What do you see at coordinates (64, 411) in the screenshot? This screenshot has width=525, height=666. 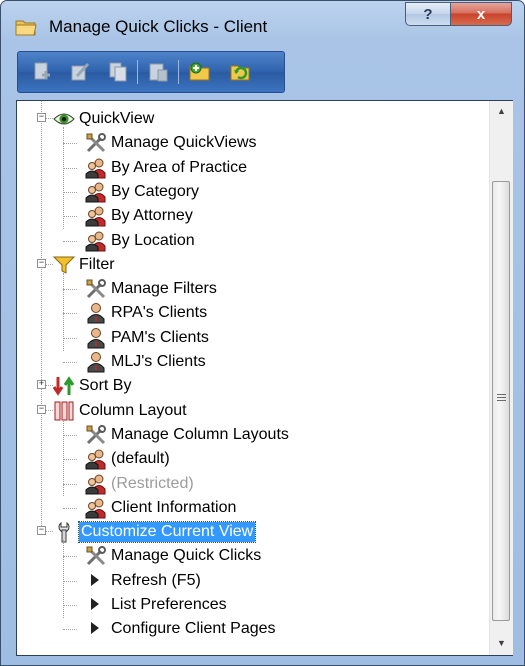 I see `columns-icon` at bounding box center [64, 411].